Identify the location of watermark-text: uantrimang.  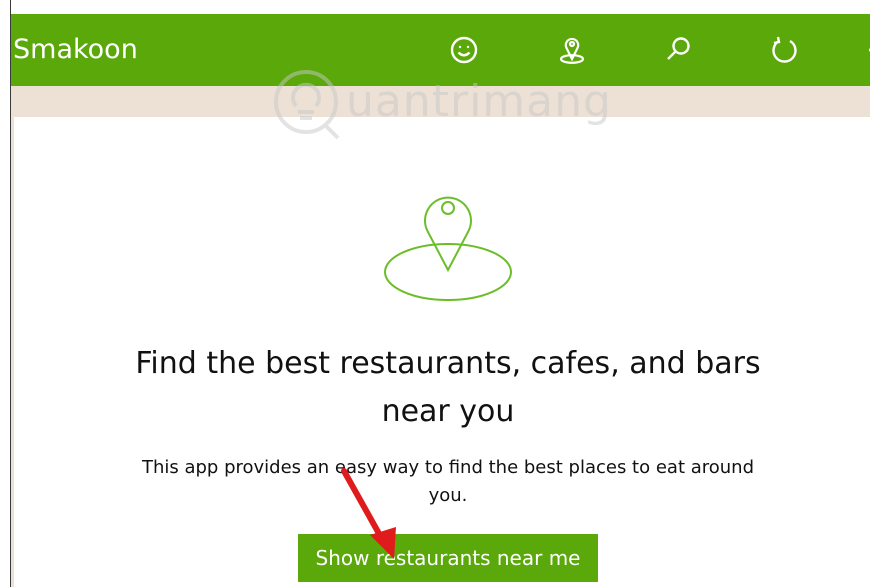
(479, 101).